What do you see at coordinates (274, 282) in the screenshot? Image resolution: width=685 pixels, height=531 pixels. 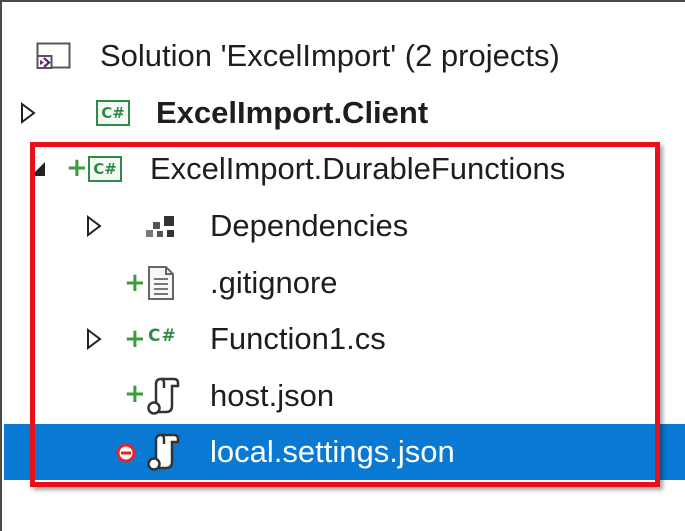 I see `tree-item-label: .gitignore` at bounding box center [274, 282].